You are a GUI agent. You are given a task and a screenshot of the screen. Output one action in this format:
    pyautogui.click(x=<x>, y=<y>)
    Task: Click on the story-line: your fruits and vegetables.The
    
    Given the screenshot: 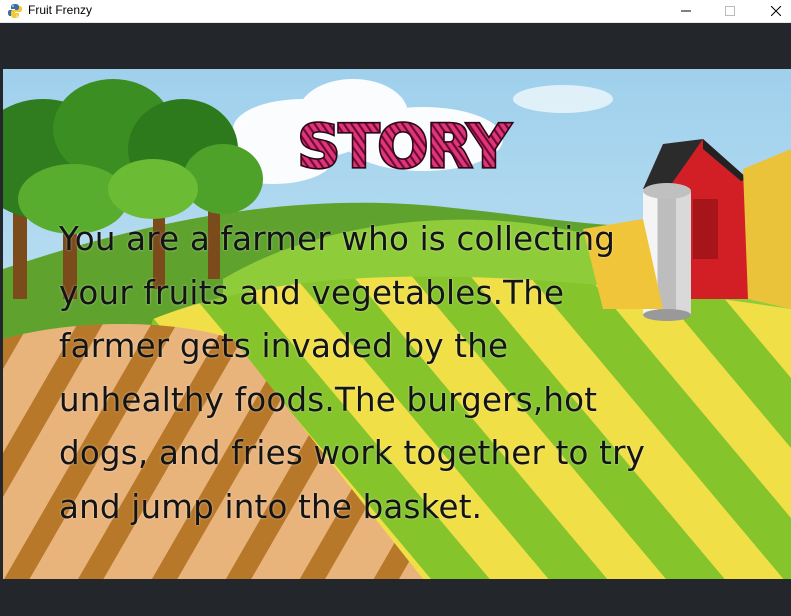 What is the action you would take?
    pyautogui.click(x=312, y=292)
    